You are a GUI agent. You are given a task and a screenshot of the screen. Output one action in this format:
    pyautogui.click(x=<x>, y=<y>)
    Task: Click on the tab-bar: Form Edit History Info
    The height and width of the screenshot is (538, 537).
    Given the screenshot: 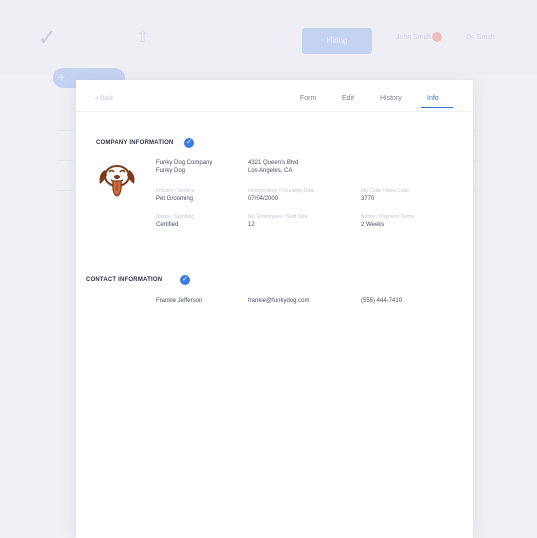 What is the action you would take?
    pyautogui.click(x=274, y=95)
    